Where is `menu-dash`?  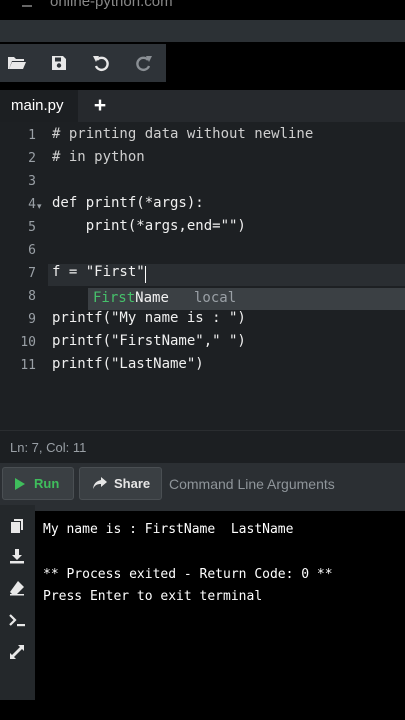
menu-dash is located at coordinates (27, 6).